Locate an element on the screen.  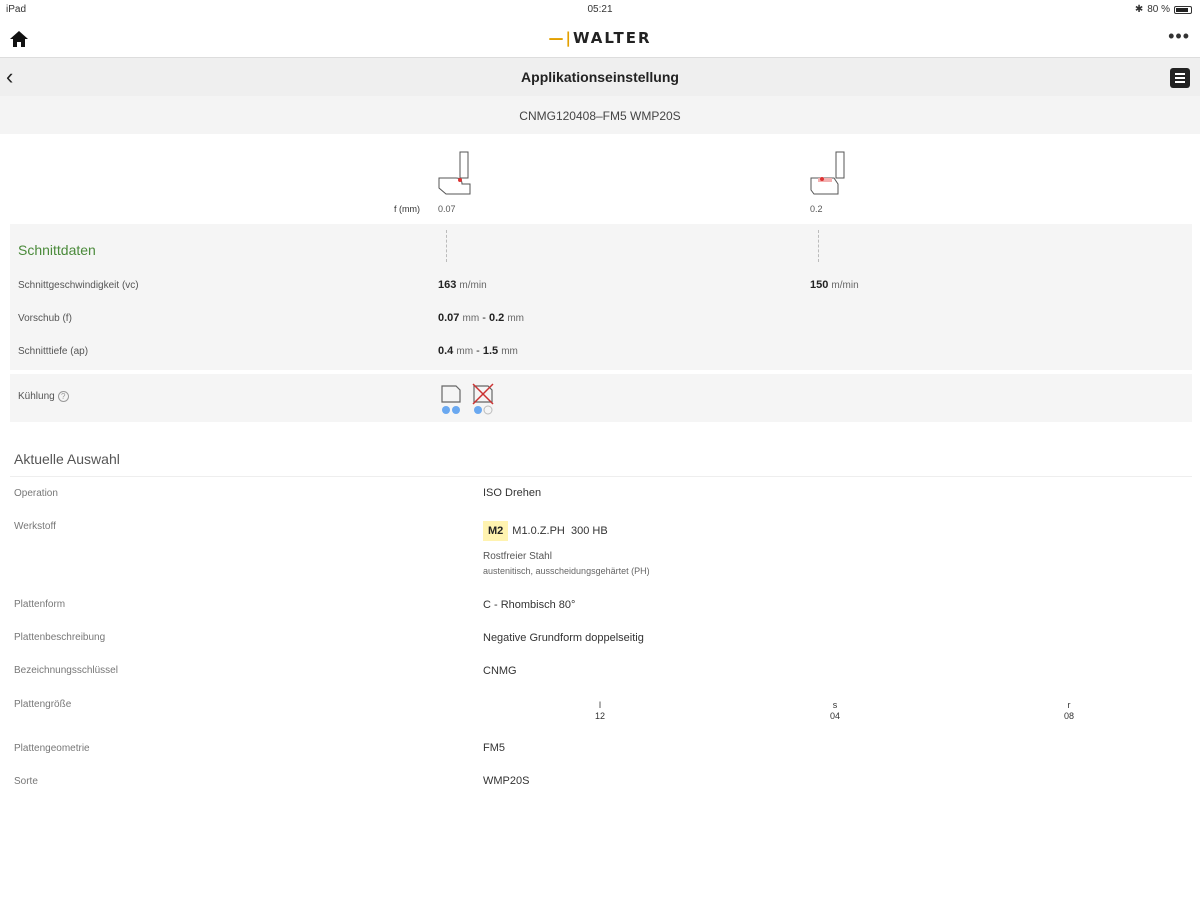
status-bar: iPad 05:21 ✱ 80 % is located at coordinates (600, 10).